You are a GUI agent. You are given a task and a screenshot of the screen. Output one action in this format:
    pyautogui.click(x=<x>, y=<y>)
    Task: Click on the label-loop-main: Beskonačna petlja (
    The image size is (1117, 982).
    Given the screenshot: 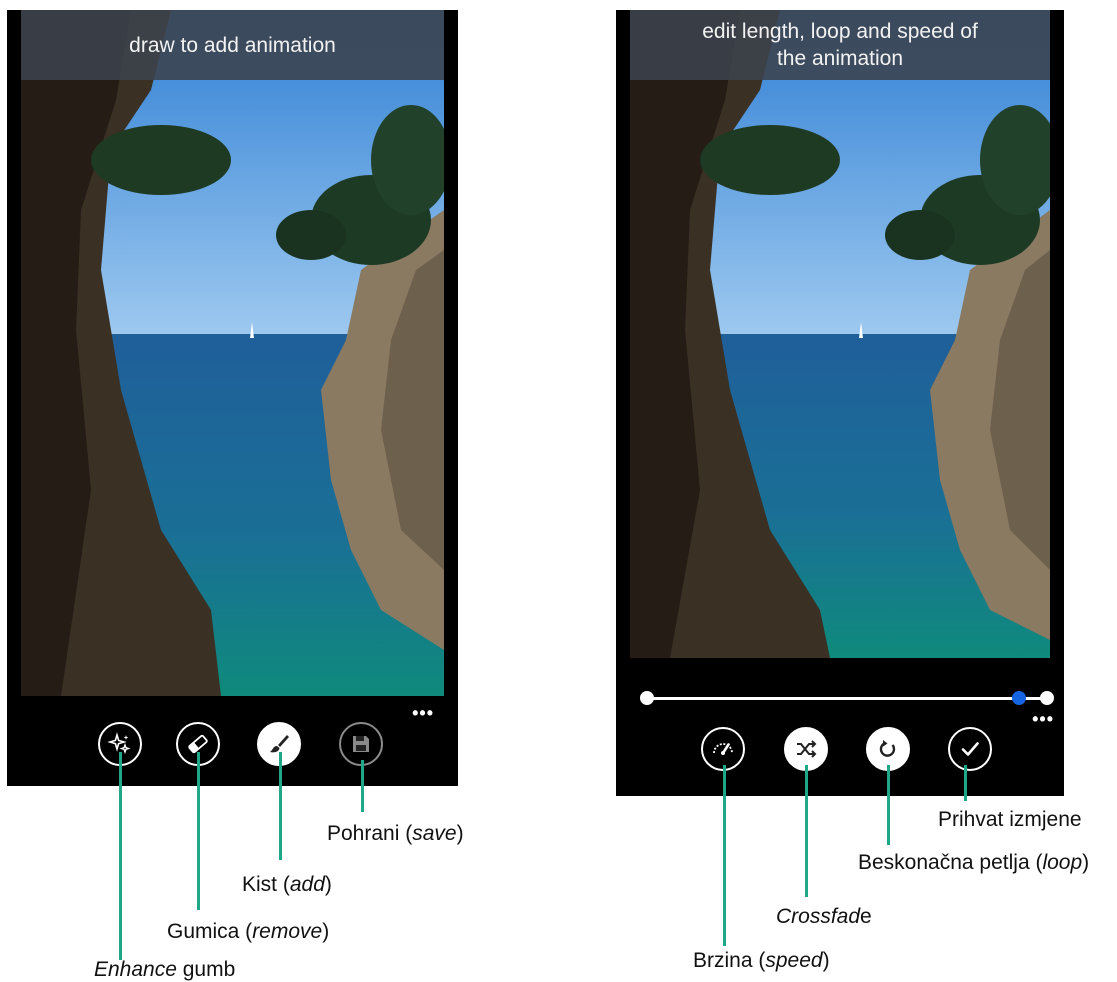 What is the action you would take?
    pyautogui.click(x=950, y=862)
    